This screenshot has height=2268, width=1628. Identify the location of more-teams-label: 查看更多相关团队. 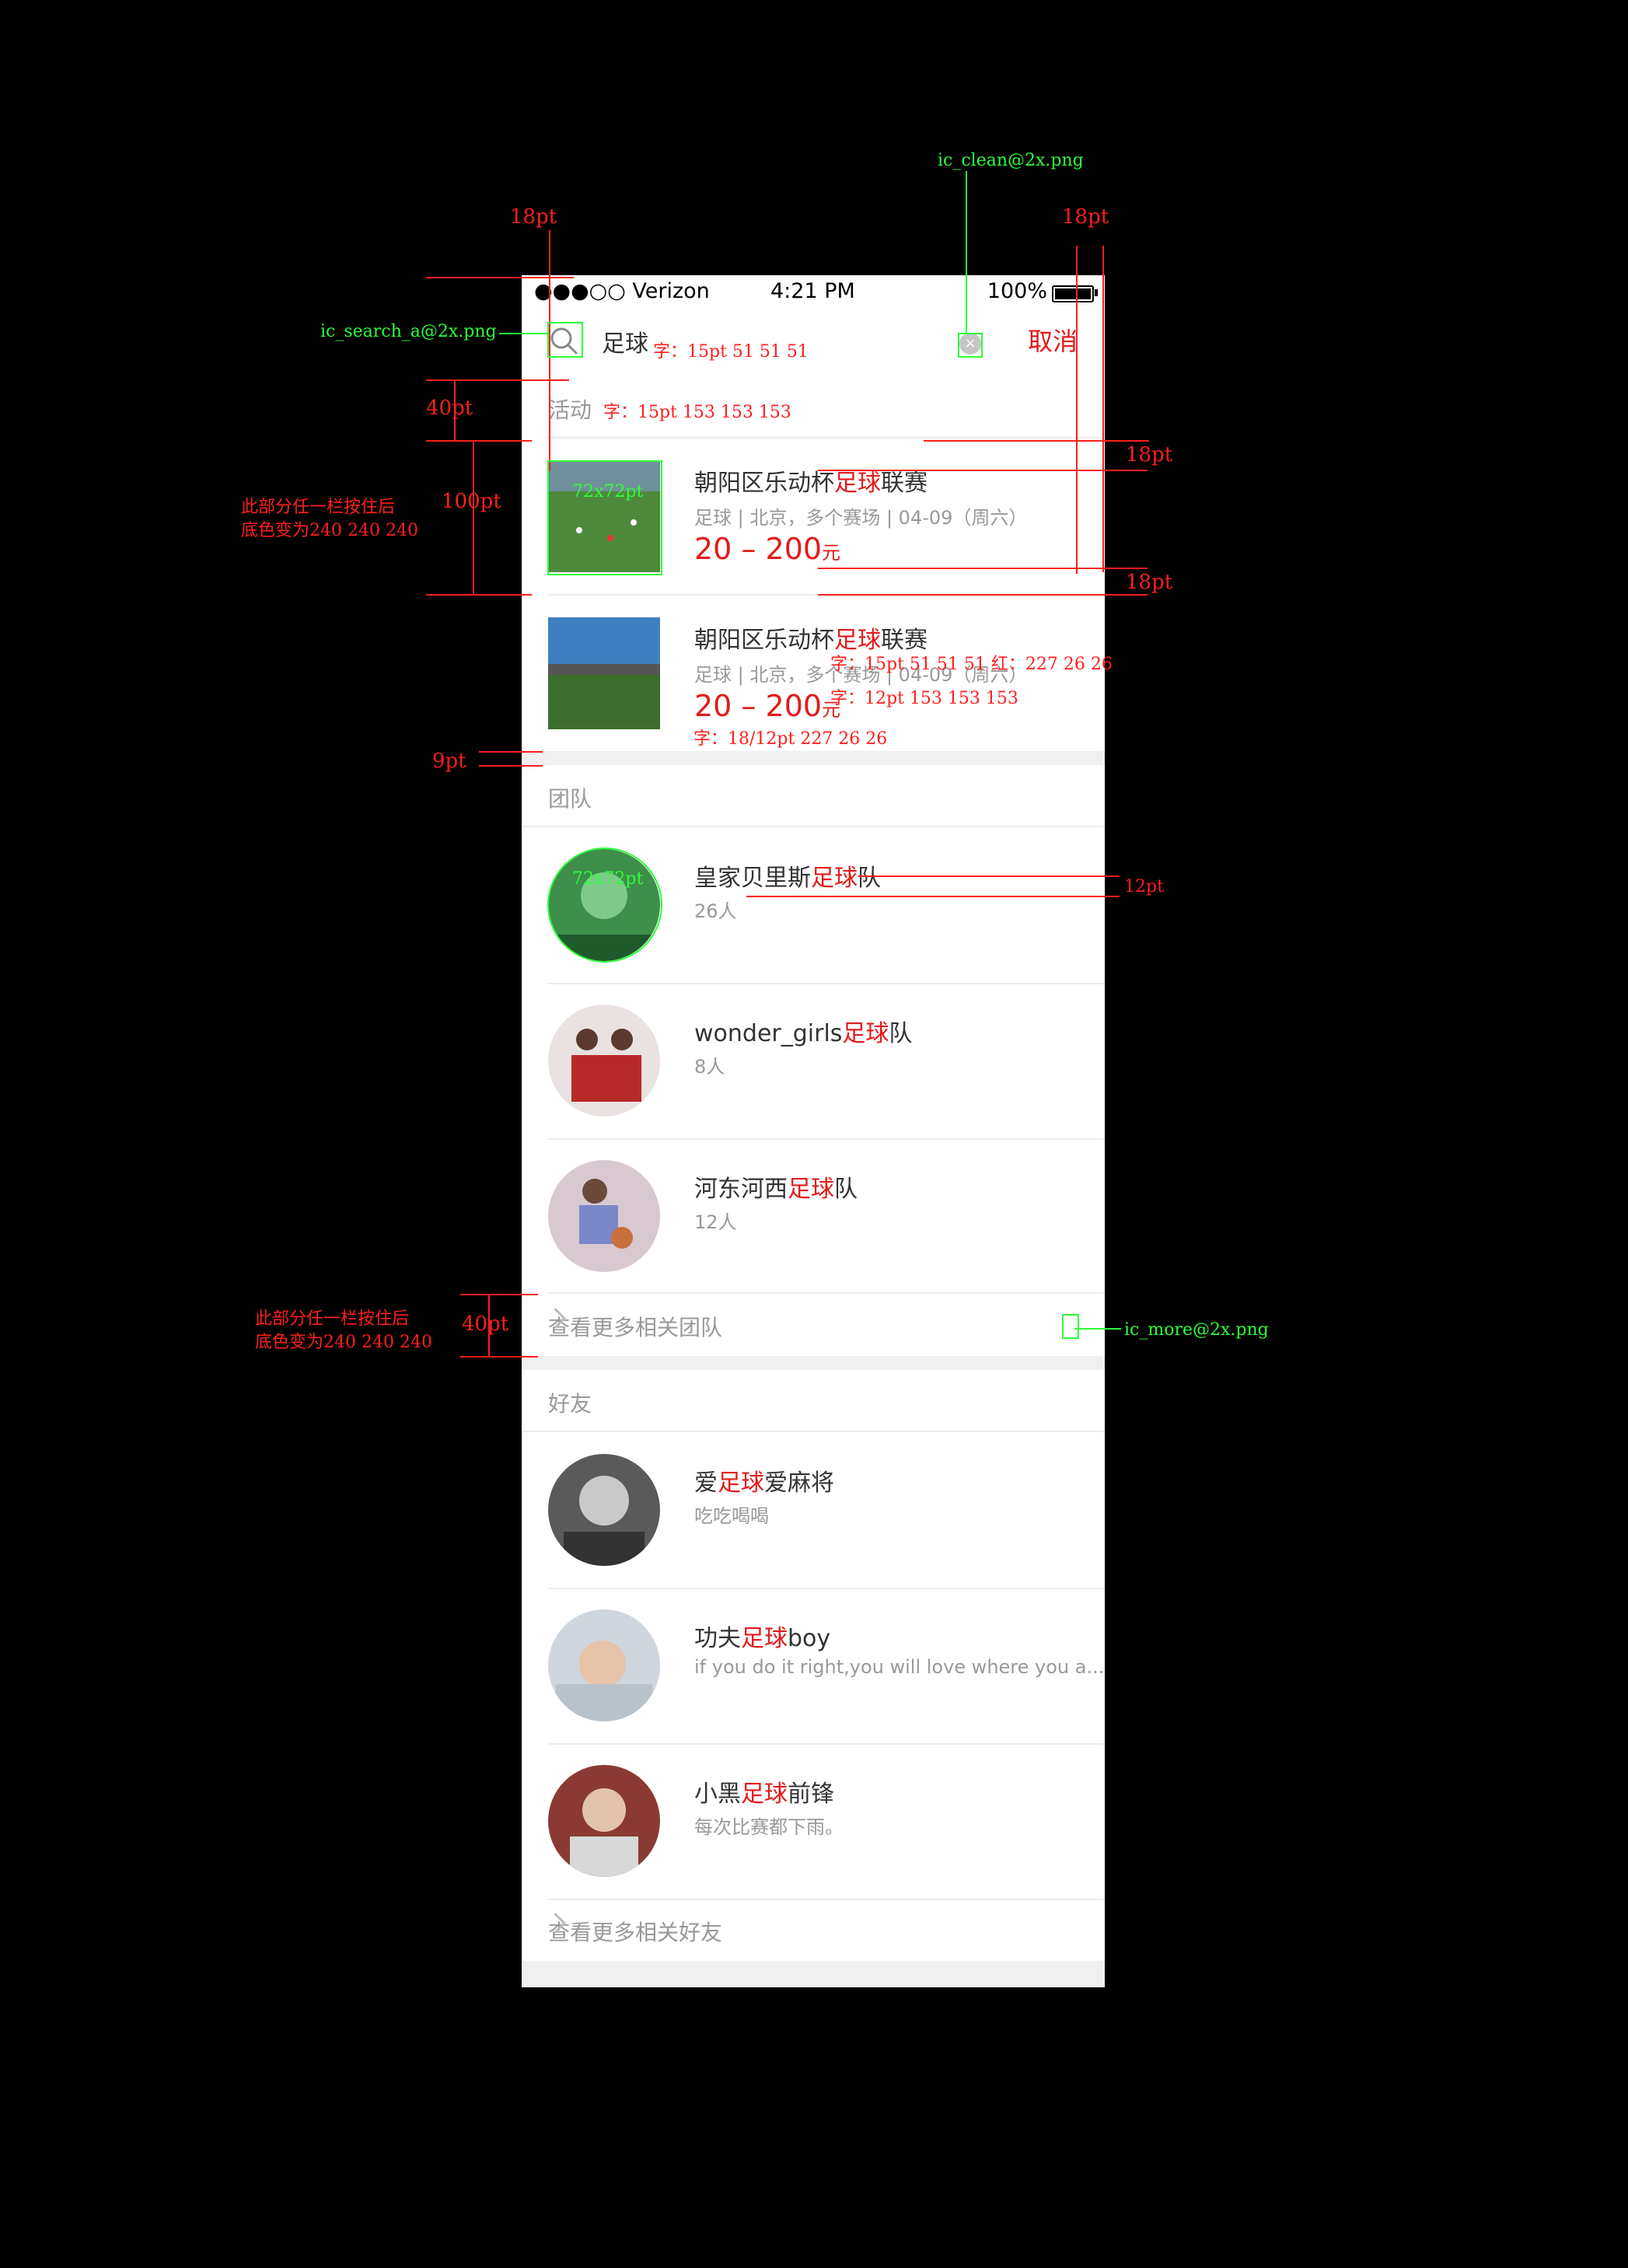
(635, 1327).